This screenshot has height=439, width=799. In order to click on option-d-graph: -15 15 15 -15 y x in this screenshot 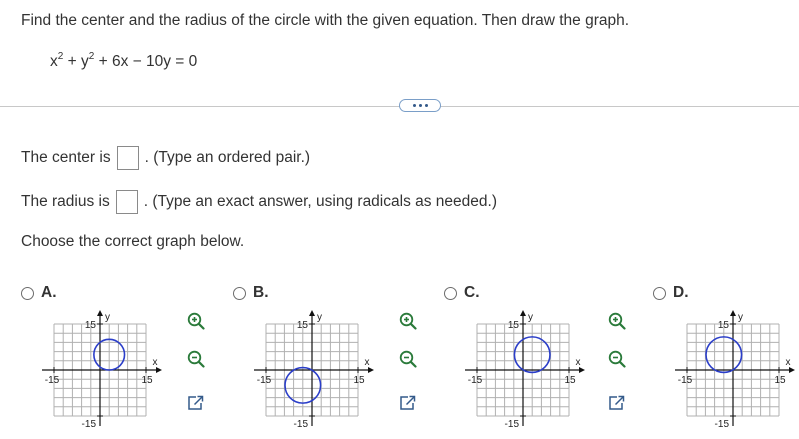, I will do `click(735, 370)`.